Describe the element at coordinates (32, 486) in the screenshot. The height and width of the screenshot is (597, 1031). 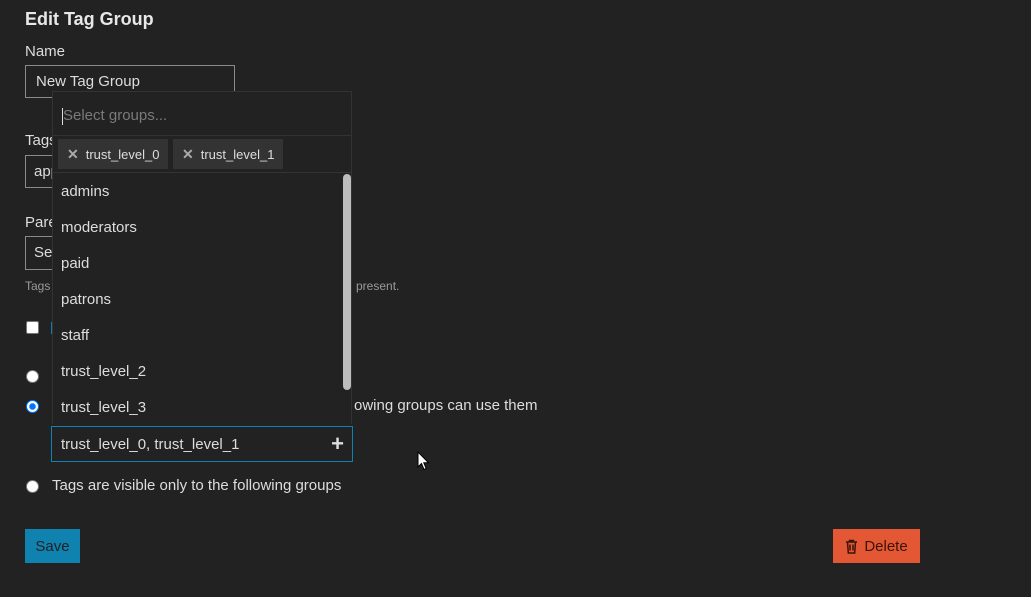
I see `permission-visible-radio` at that location.